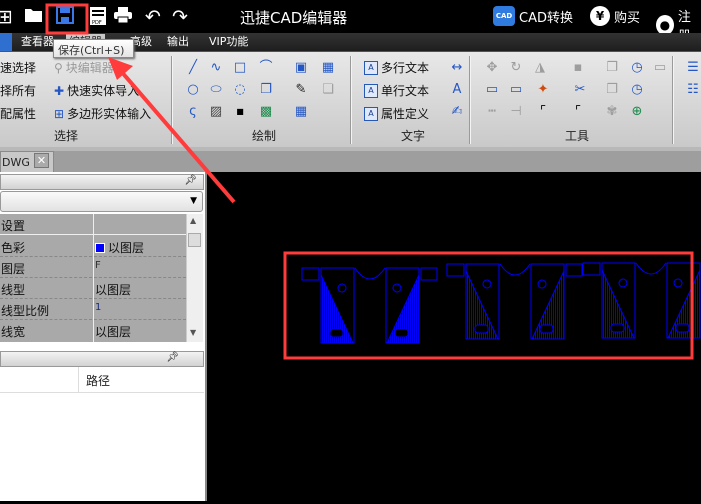 Image resolution: width=701 pixels, height=504 pixels. What do you see at coordinates (216, 112) in the screenshot?
I see `hatch-icon: ▨` at bounding box center [216, 112].